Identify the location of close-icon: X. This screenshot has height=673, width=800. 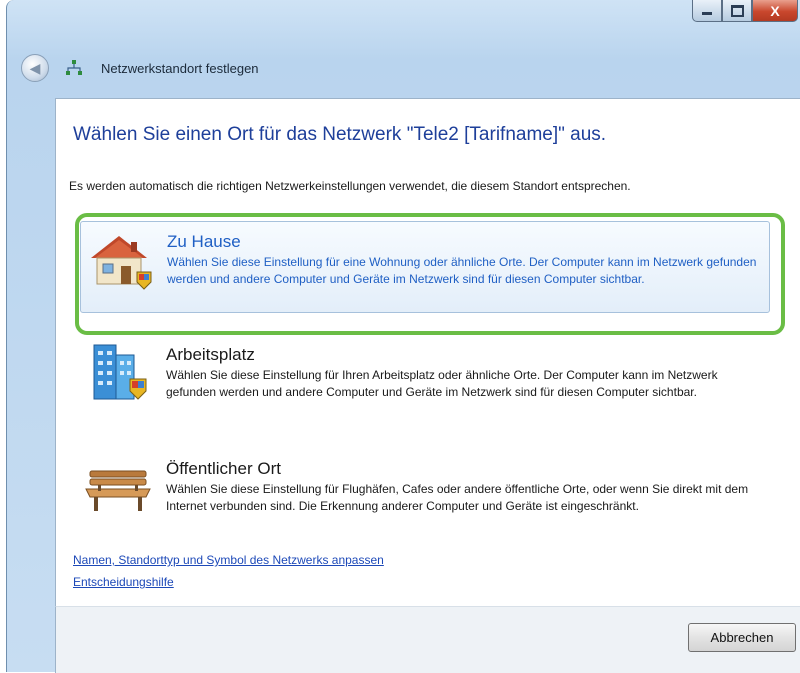
(775, 10).